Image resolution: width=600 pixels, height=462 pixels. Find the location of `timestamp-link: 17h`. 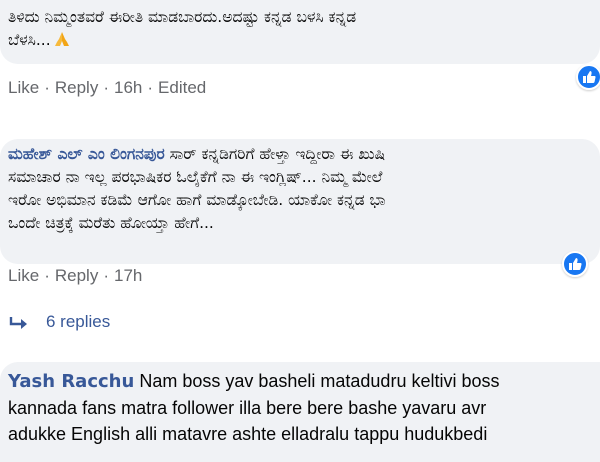

timestamp-link: 17h is located at coordinates (128, 275).